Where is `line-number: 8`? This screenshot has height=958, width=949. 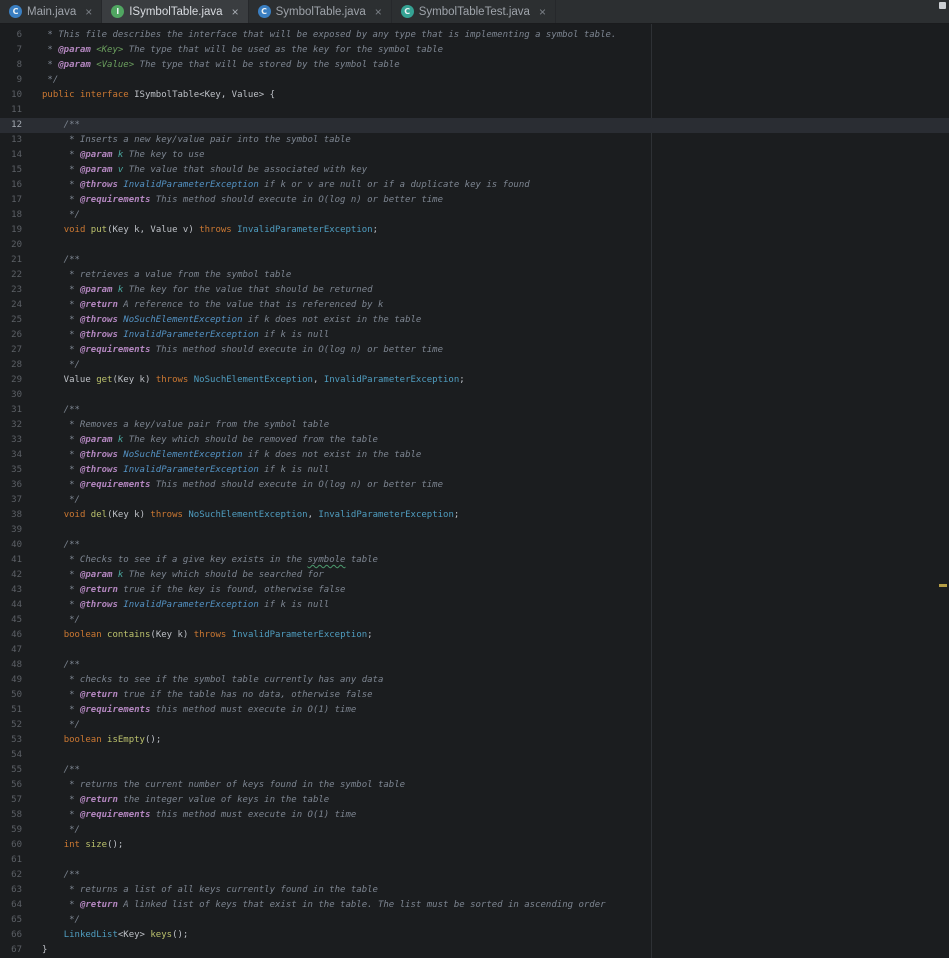
line-number: 8 is located at coordinates (11, 65).